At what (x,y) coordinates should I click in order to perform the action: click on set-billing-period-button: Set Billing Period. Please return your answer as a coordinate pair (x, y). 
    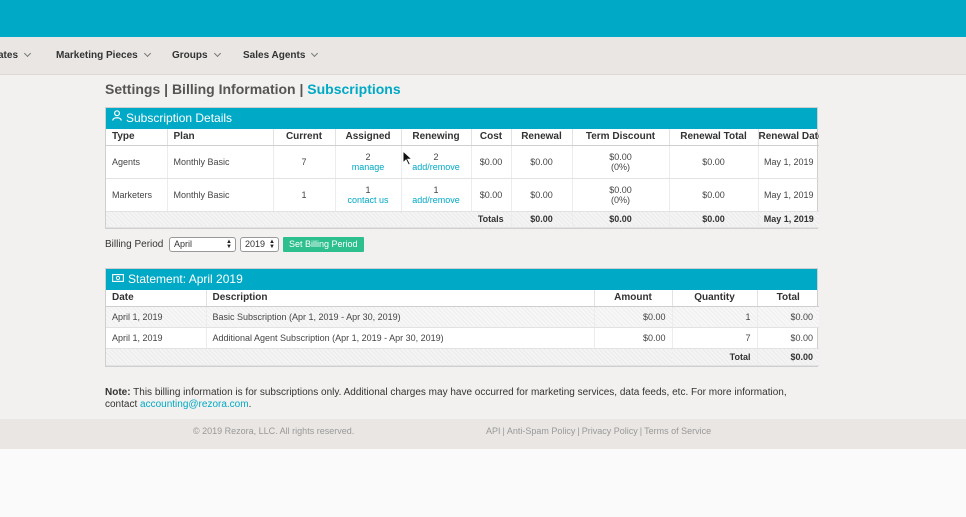
    Looking at the image, I should click on (323, 244).